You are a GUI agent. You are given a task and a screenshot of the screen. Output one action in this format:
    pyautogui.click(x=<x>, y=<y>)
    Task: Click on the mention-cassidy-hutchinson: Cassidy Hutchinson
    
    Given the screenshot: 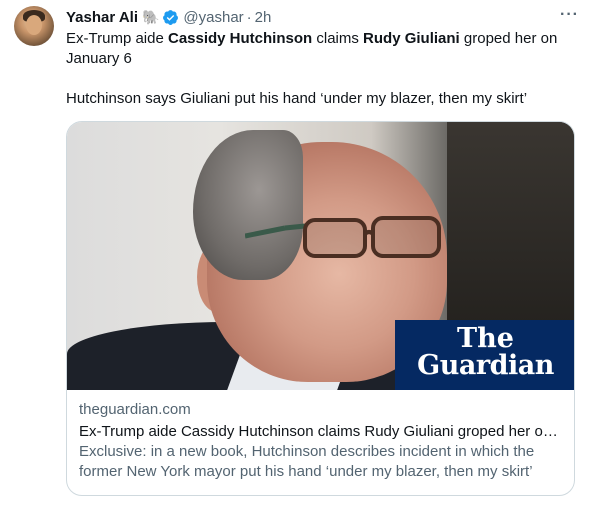 What is the action you would take?
    pyautogui.click(x=240, y=38)
    